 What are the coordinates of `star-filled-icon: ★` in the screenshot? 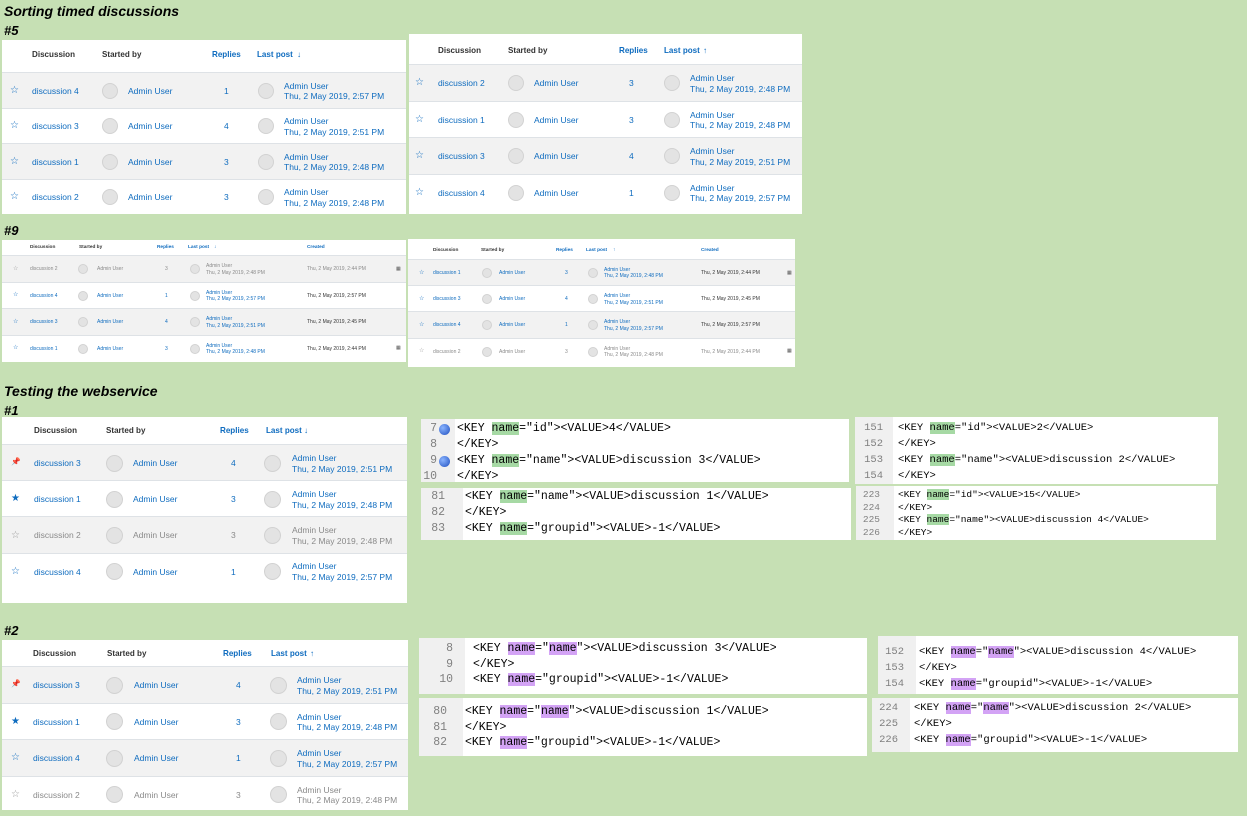 It's located at (15, 498).